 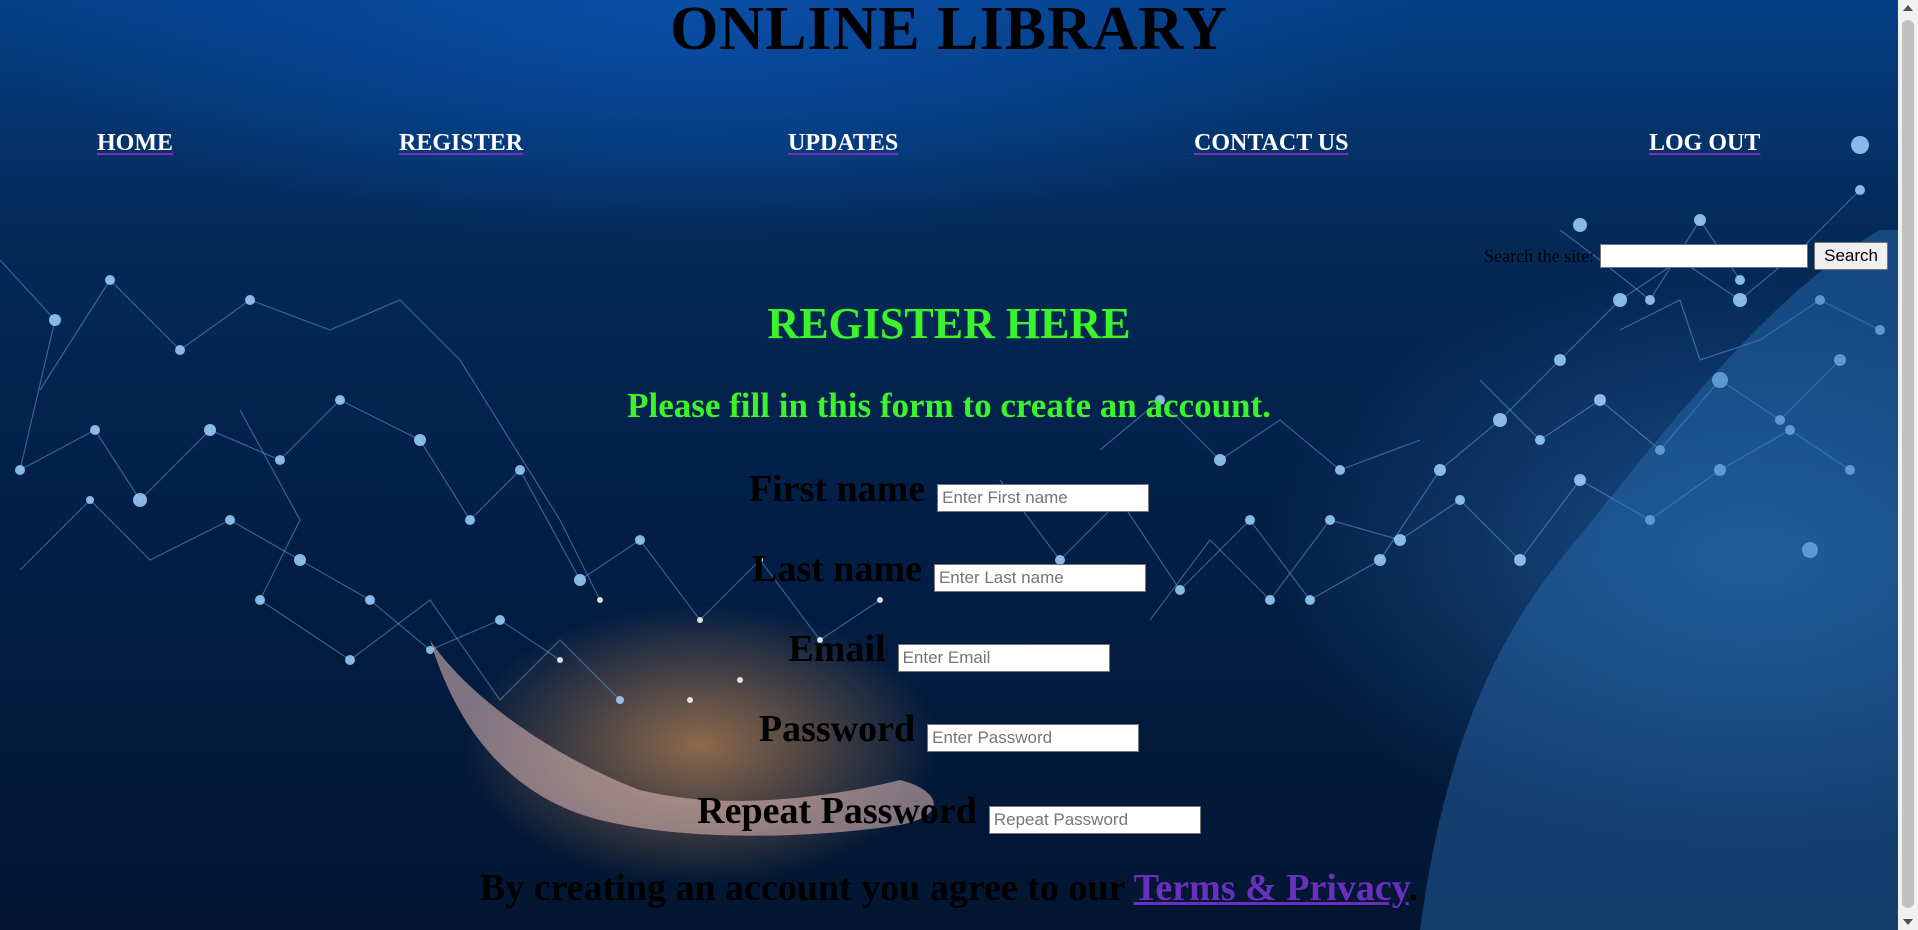 I want to click on first-name-label: First name, so click(x=837, y=489).